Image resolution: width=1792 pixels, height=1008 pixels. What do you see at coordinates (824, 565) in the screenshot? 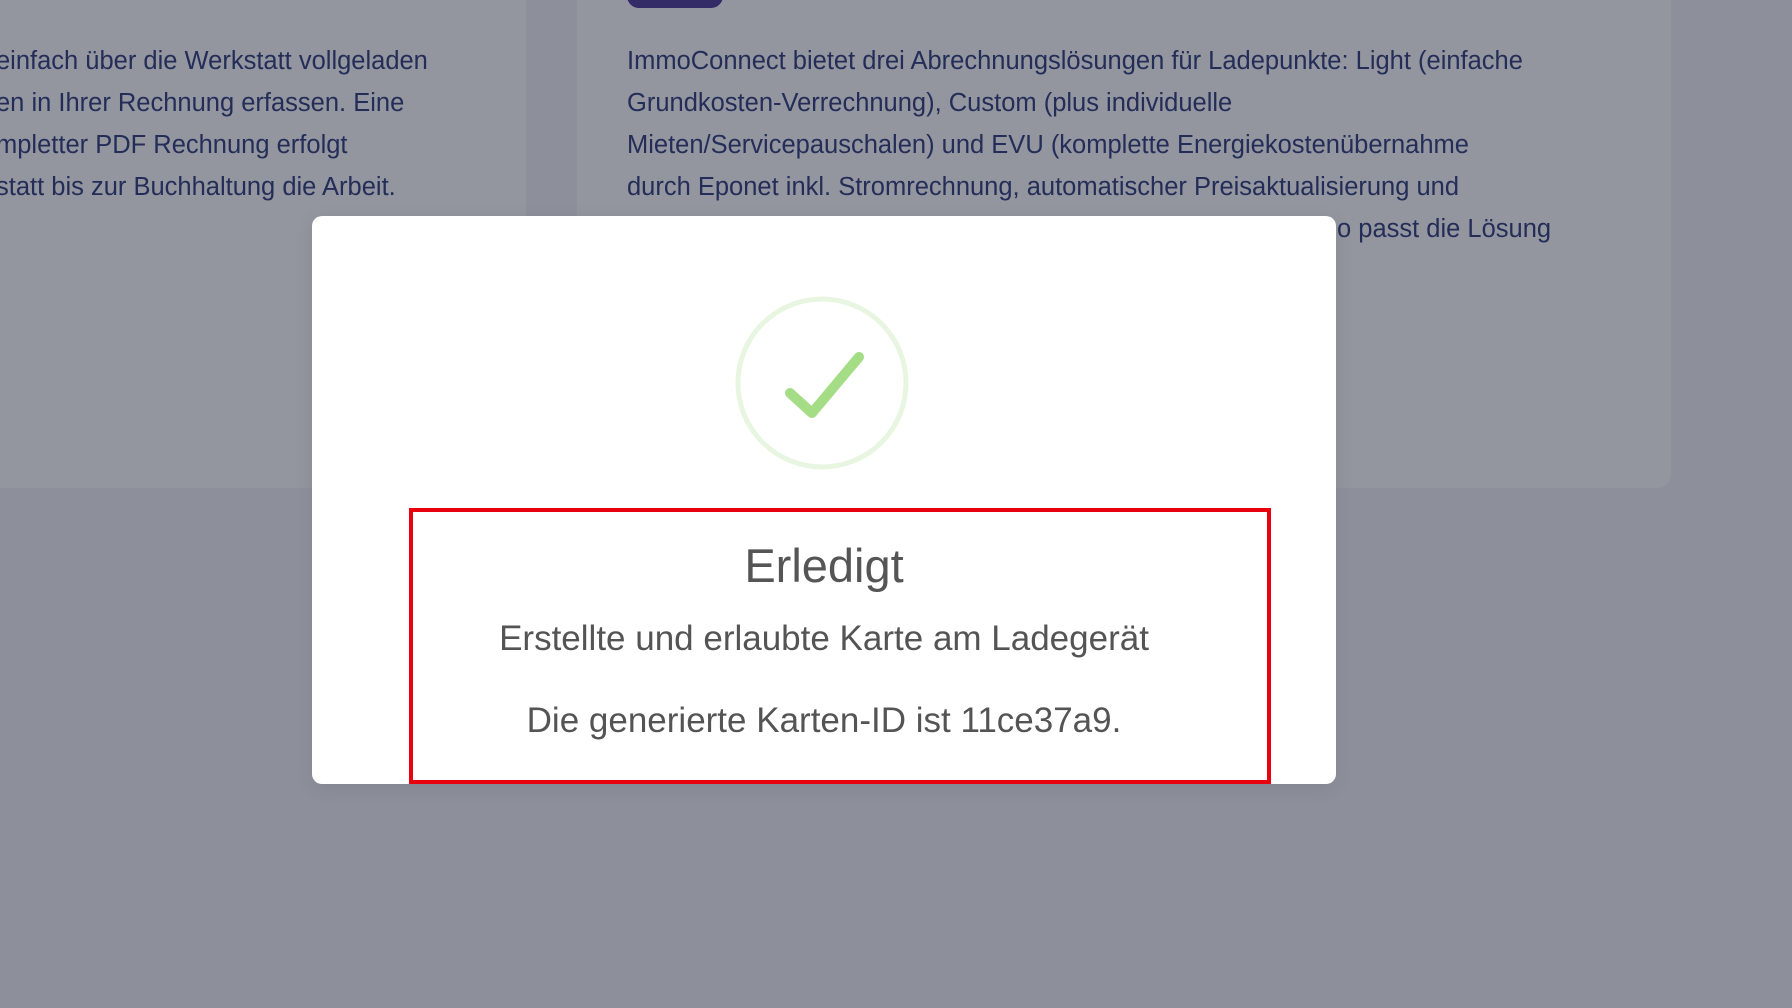
I see `dialog-title: Erledigt` at bounding box center [824, 565].